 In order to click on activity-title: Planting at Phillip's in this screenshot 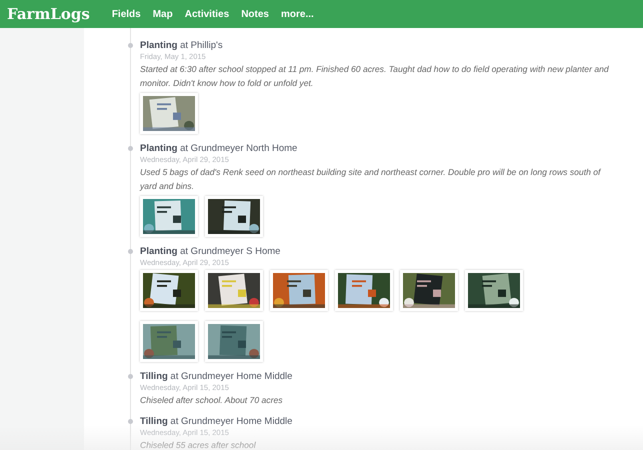, I will do `click(391, 45)`.